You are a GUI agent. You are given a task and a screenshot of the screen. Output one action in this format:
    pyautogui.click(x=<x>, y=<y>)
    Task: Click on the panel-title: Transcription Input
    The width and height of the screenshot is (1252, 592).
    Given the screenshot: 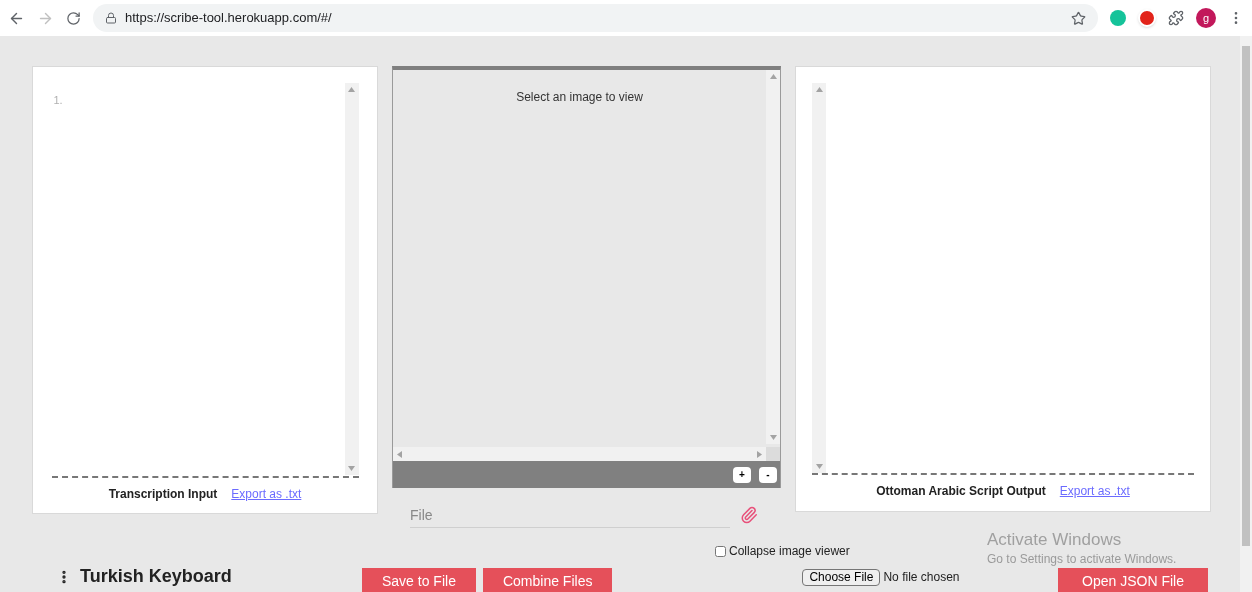 What is the action you would take?
    pyautogui.click(x=163, y=494)
    